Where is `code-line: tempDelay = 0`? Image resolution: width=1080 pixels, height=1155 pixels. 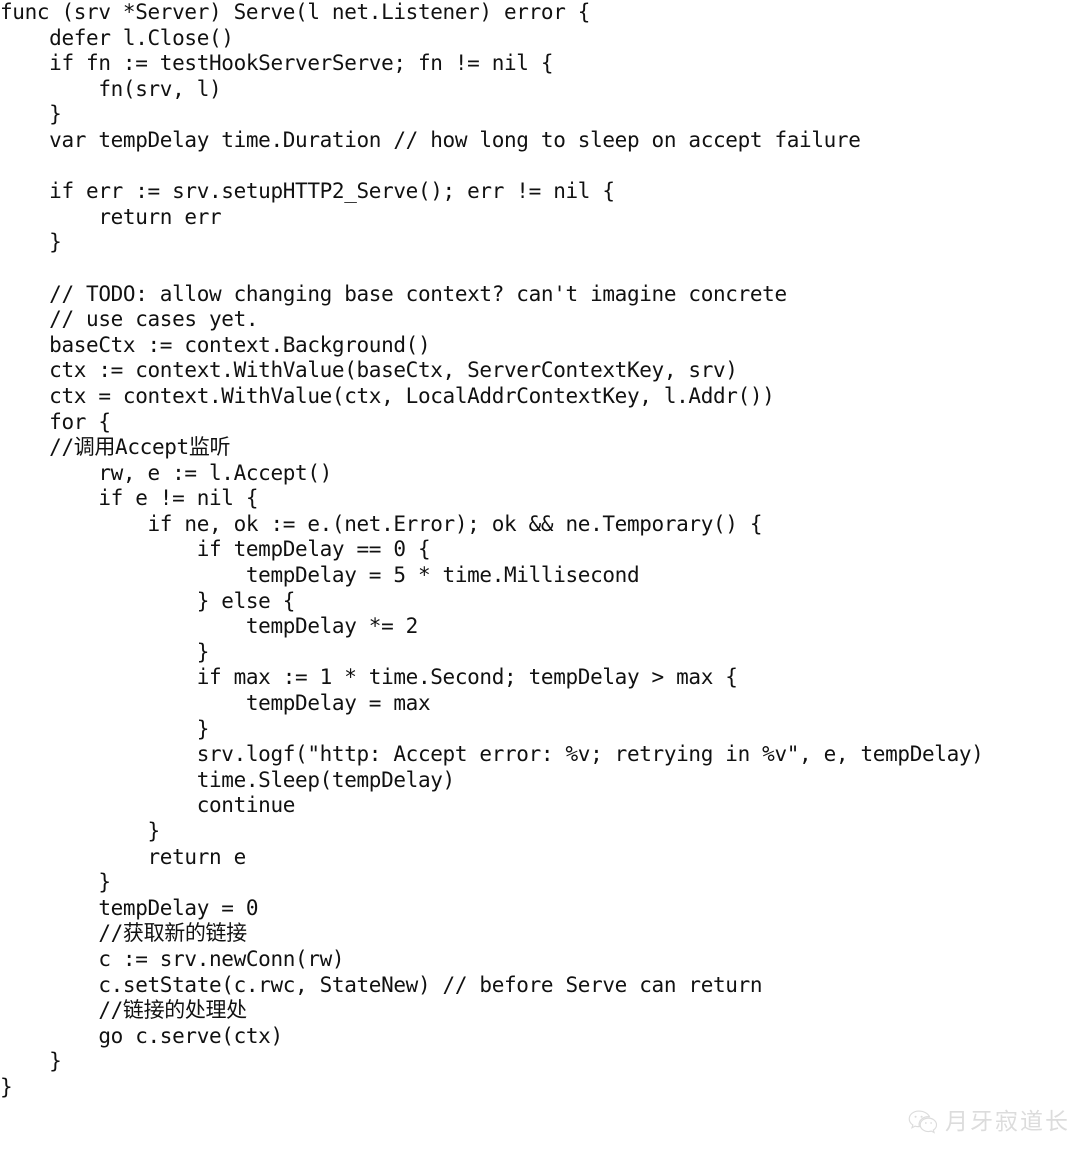 code-line: tempDelay = 0 is located at coordinates (129, 907).